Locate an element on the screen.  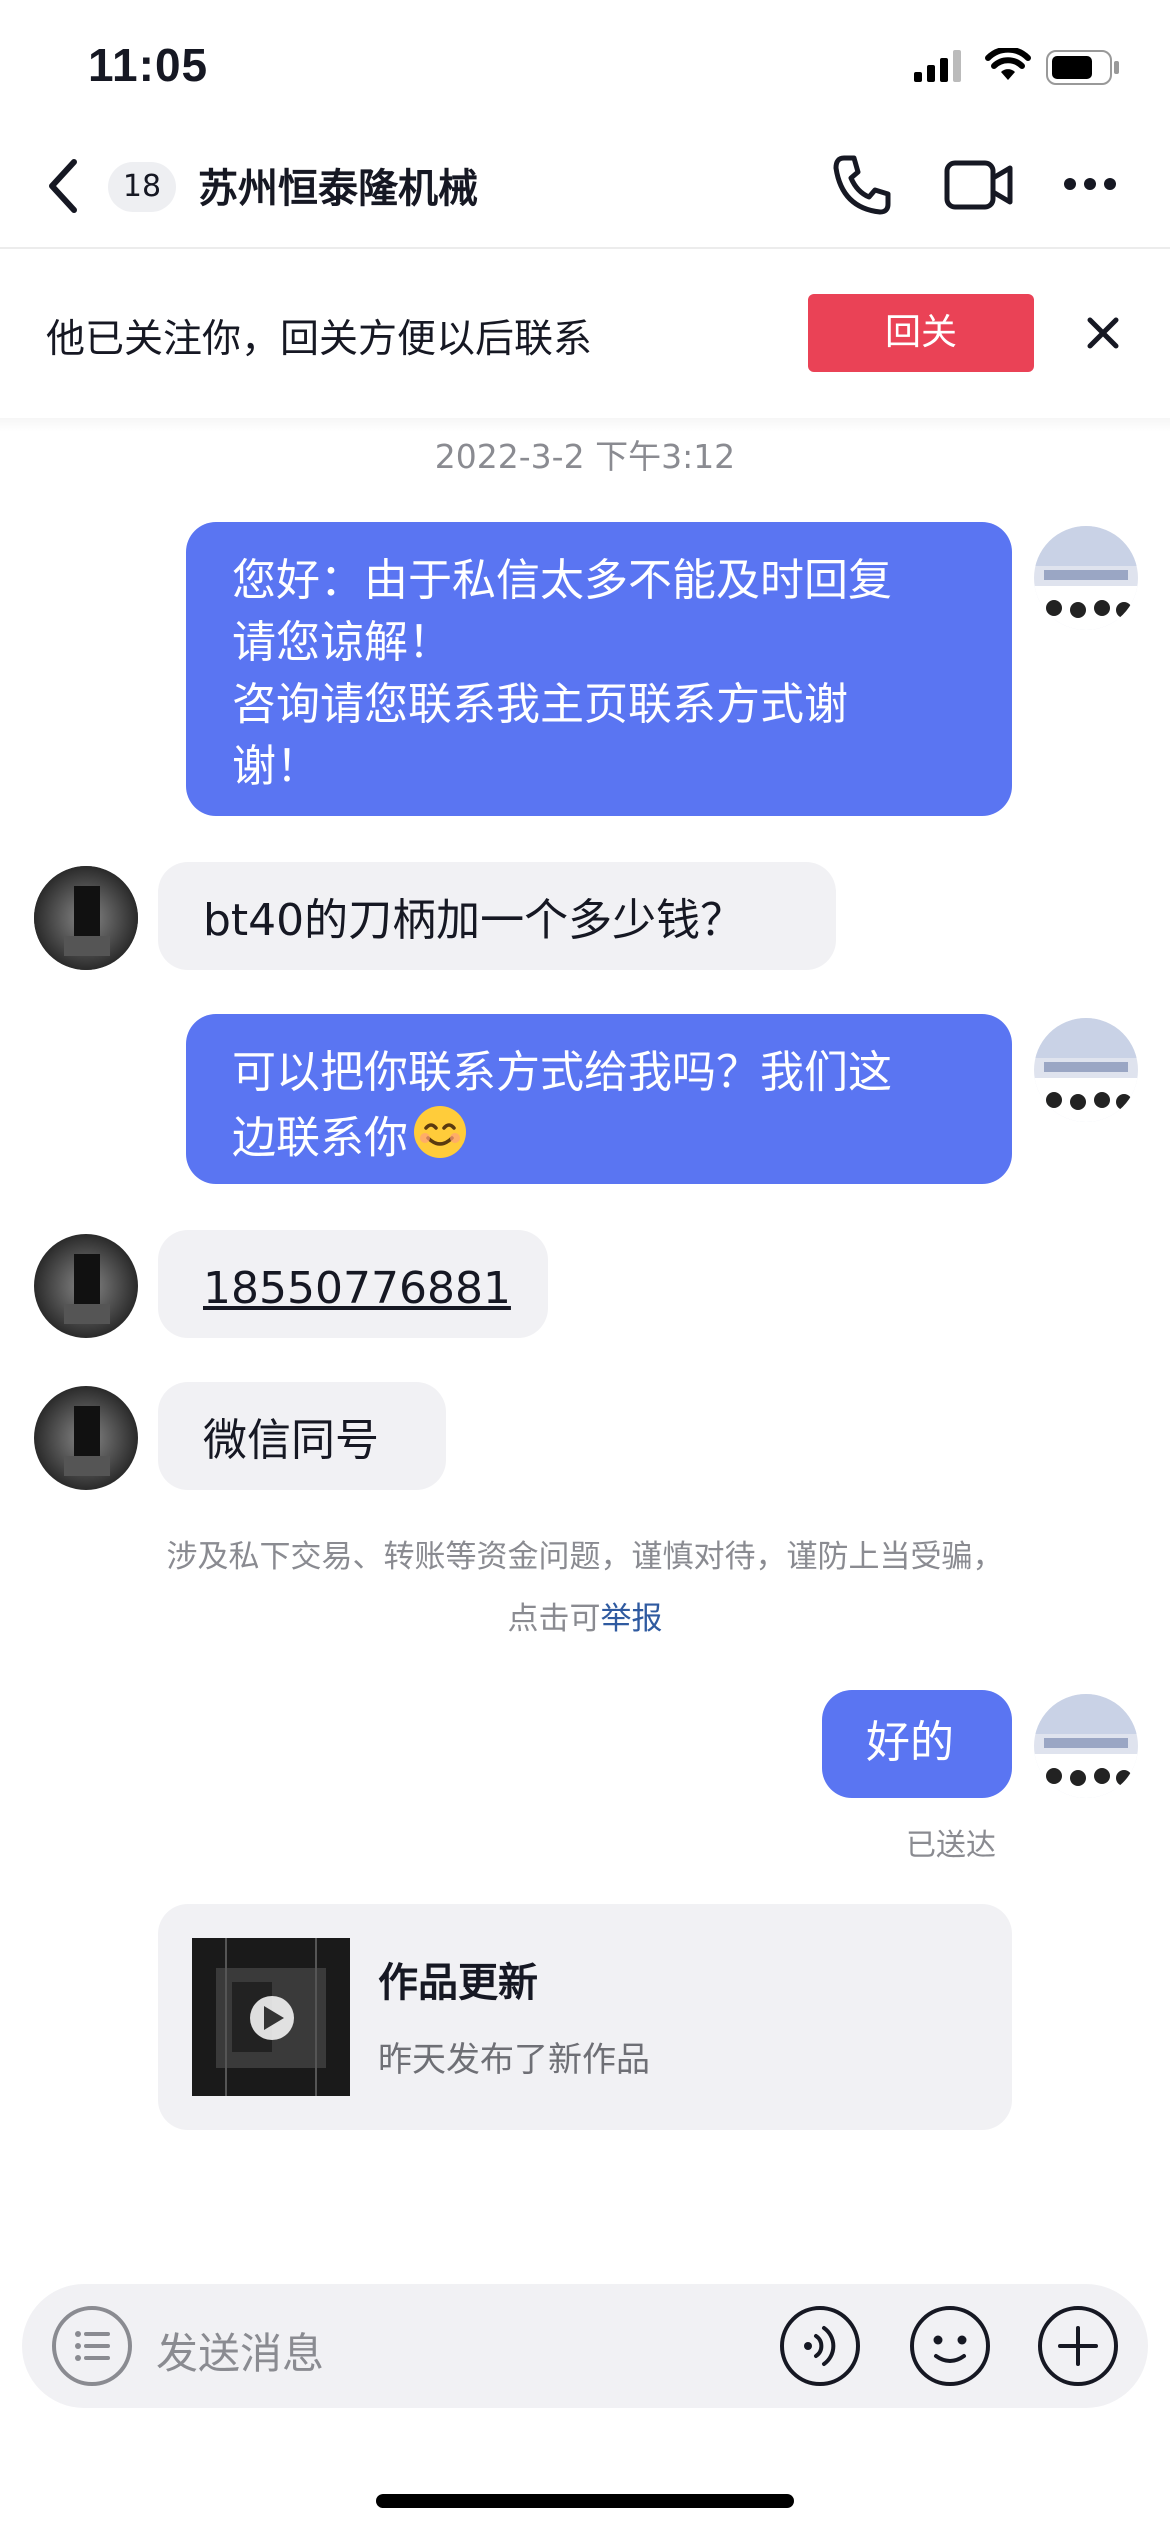
message-line: 谢！ is located at coordinates (276, 766).